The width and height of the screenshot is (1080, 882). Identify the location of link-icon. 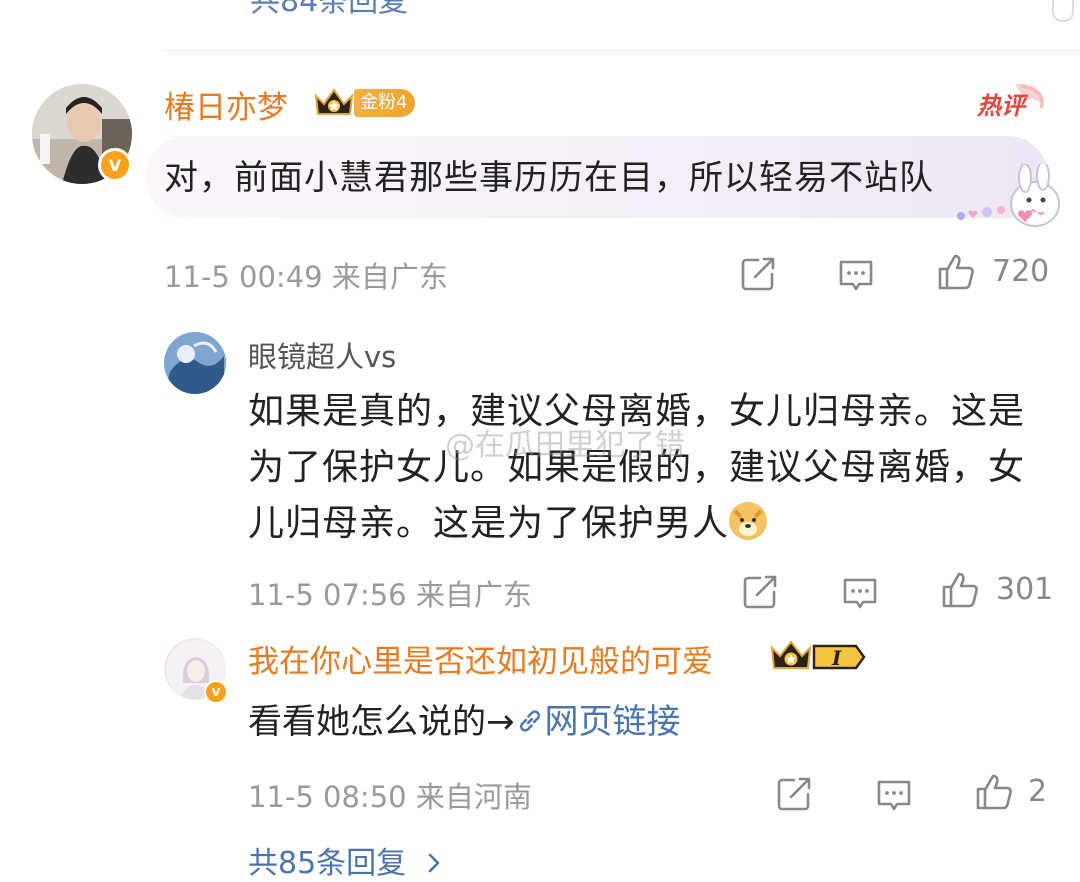
(529, 721).